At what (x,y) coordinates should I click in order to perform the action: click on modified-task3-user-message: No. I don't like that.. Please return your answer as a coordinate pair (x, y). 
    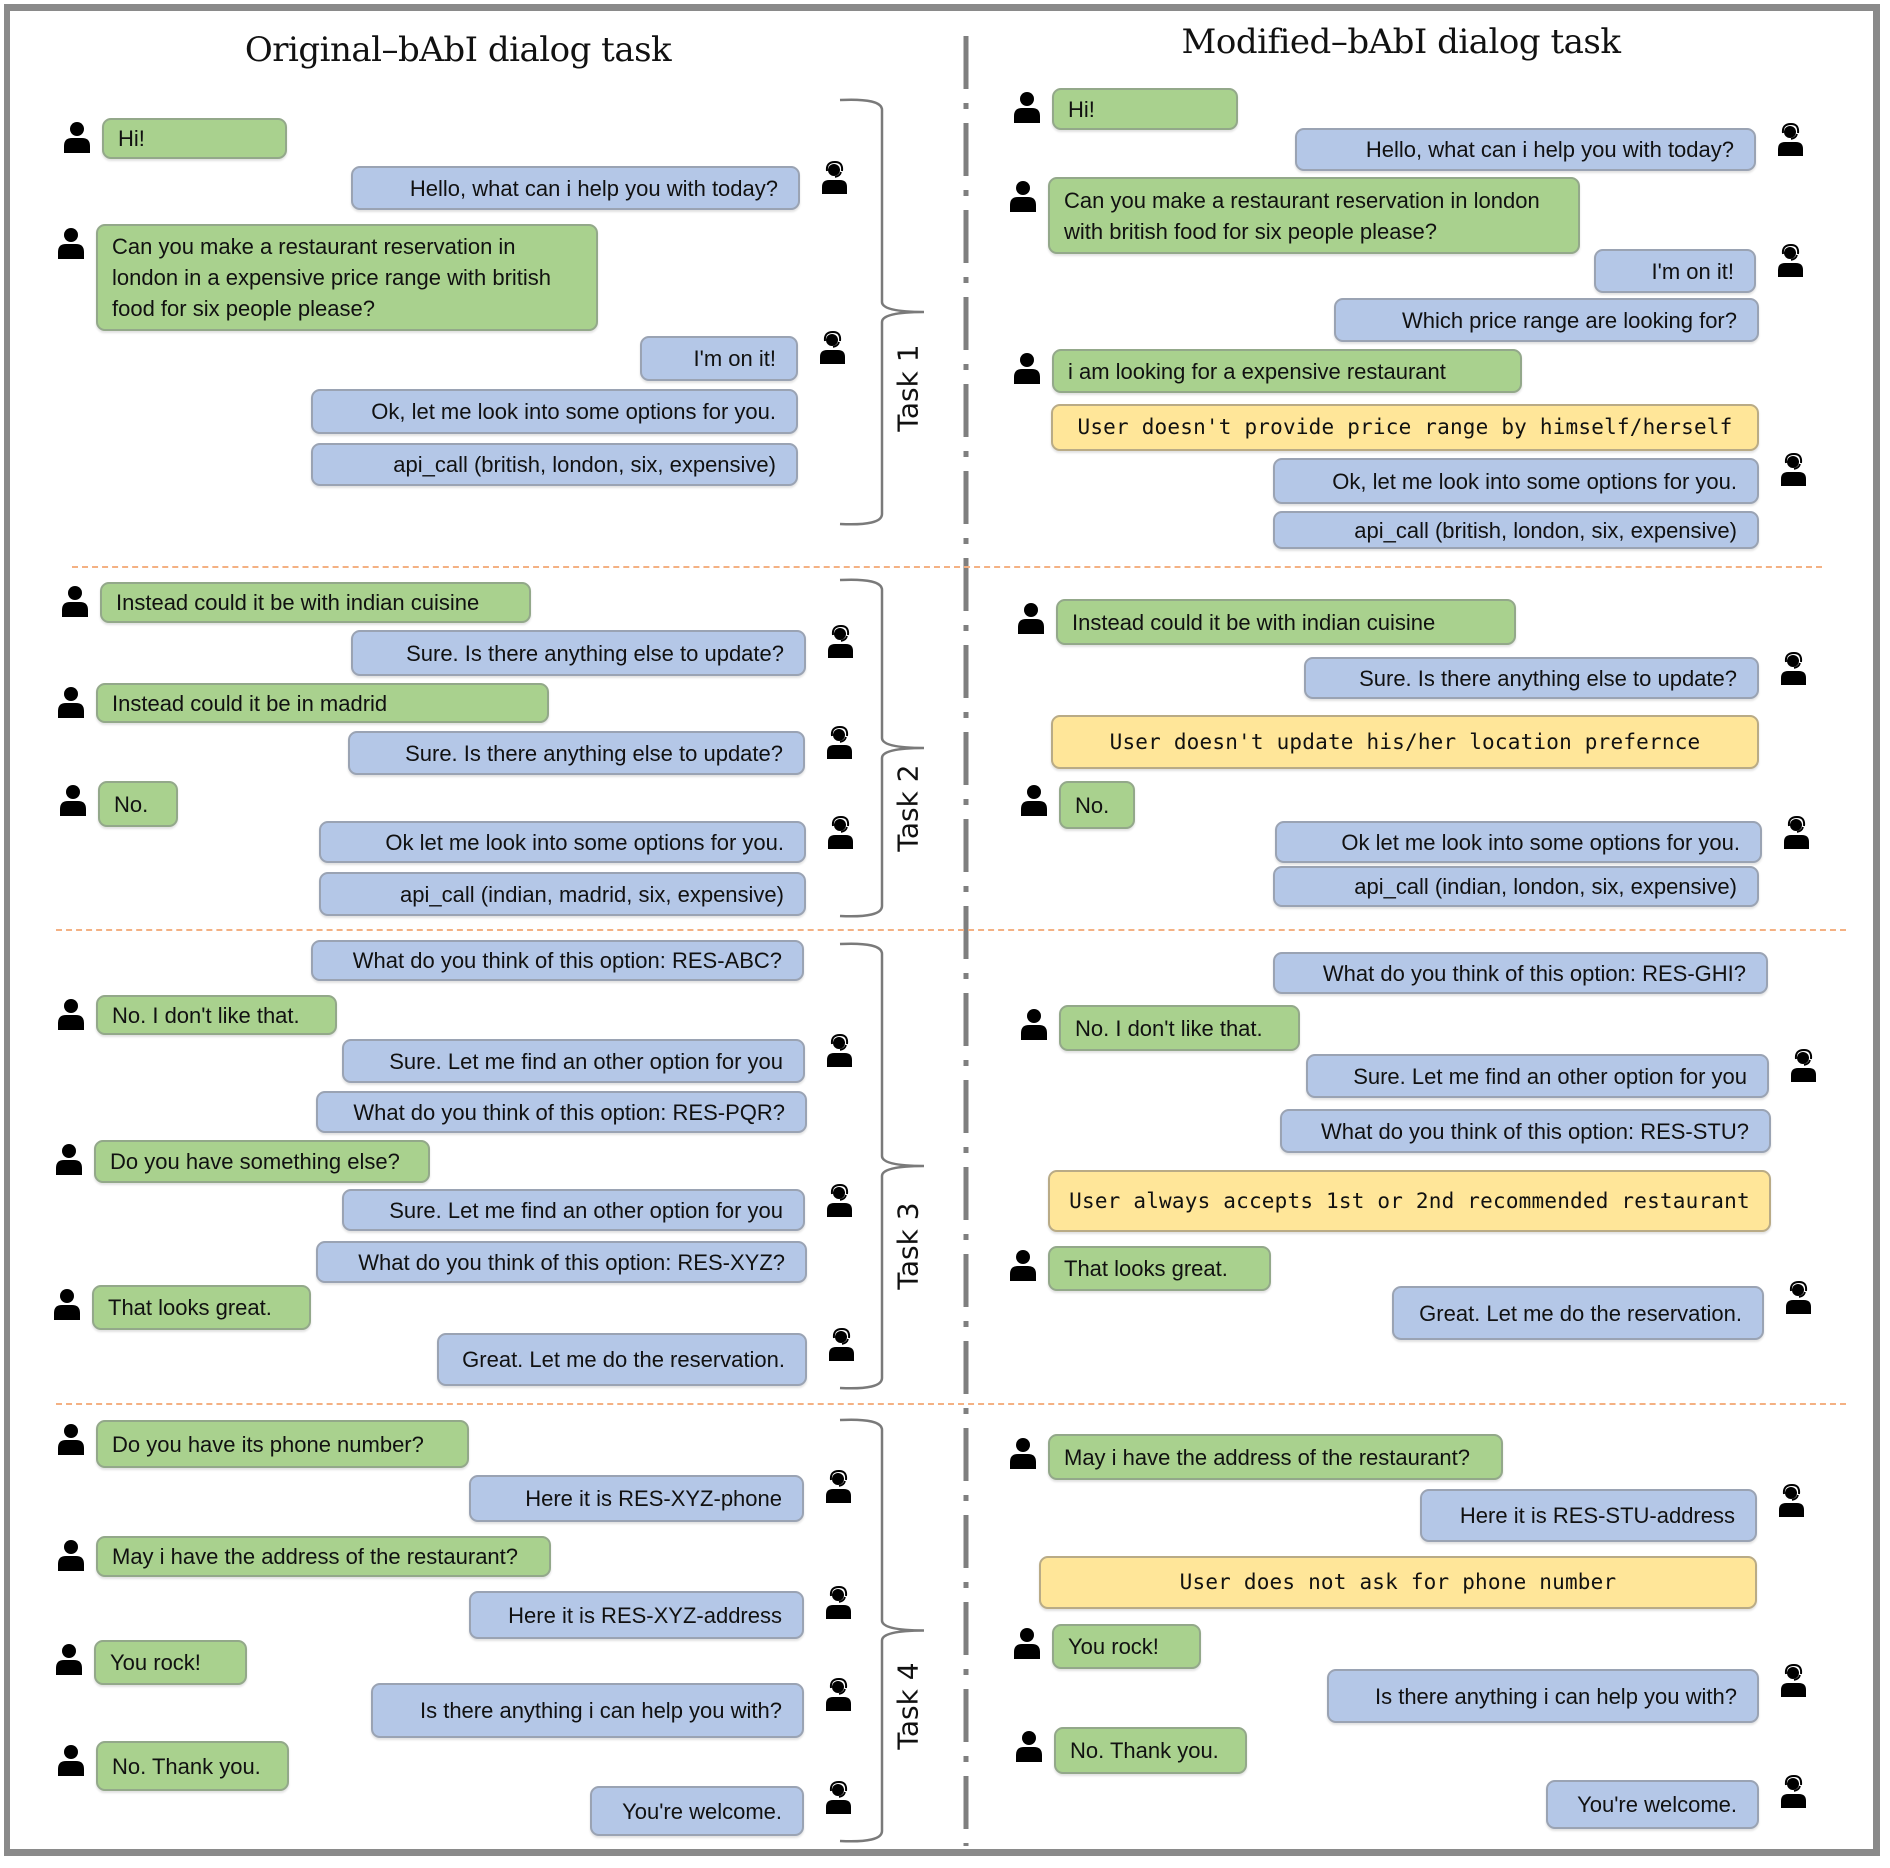
    Looking at the image, I should click on (1179, 1028).